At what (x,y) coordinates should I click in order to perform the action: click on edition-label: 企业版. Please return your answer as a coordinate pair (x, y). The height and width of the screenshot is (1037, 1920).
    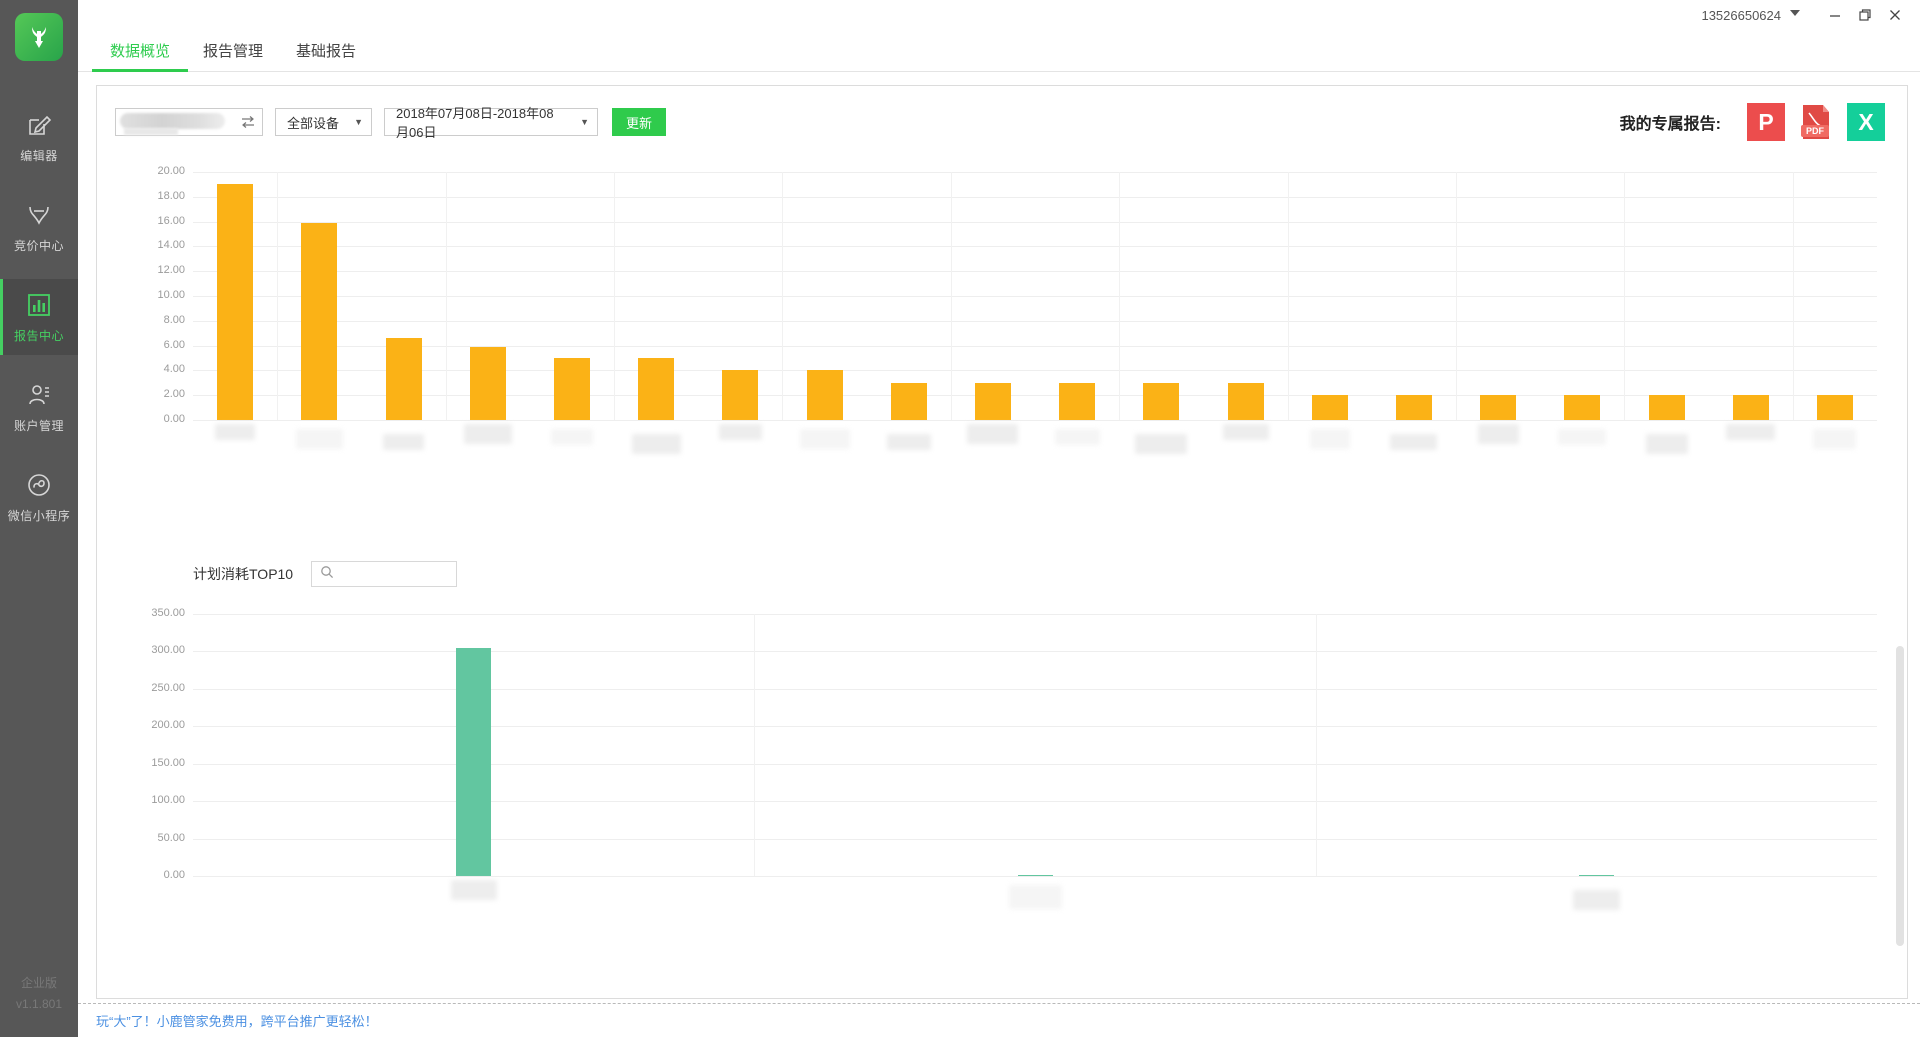
    Looking at the image, I should click on (38, 983).